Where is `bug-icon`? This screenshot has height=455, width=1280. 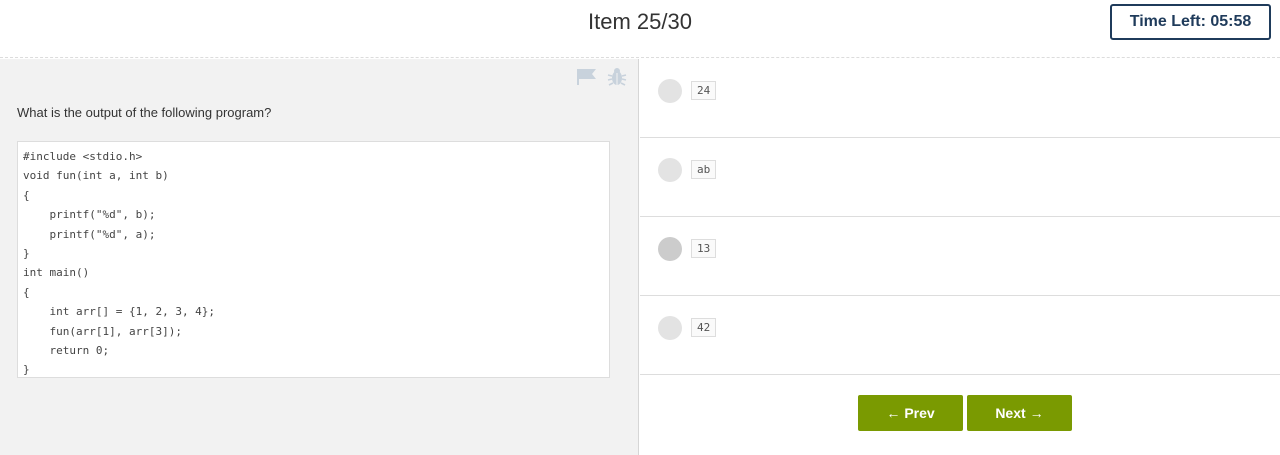 bug-icon is located at coordinates (617, 77).